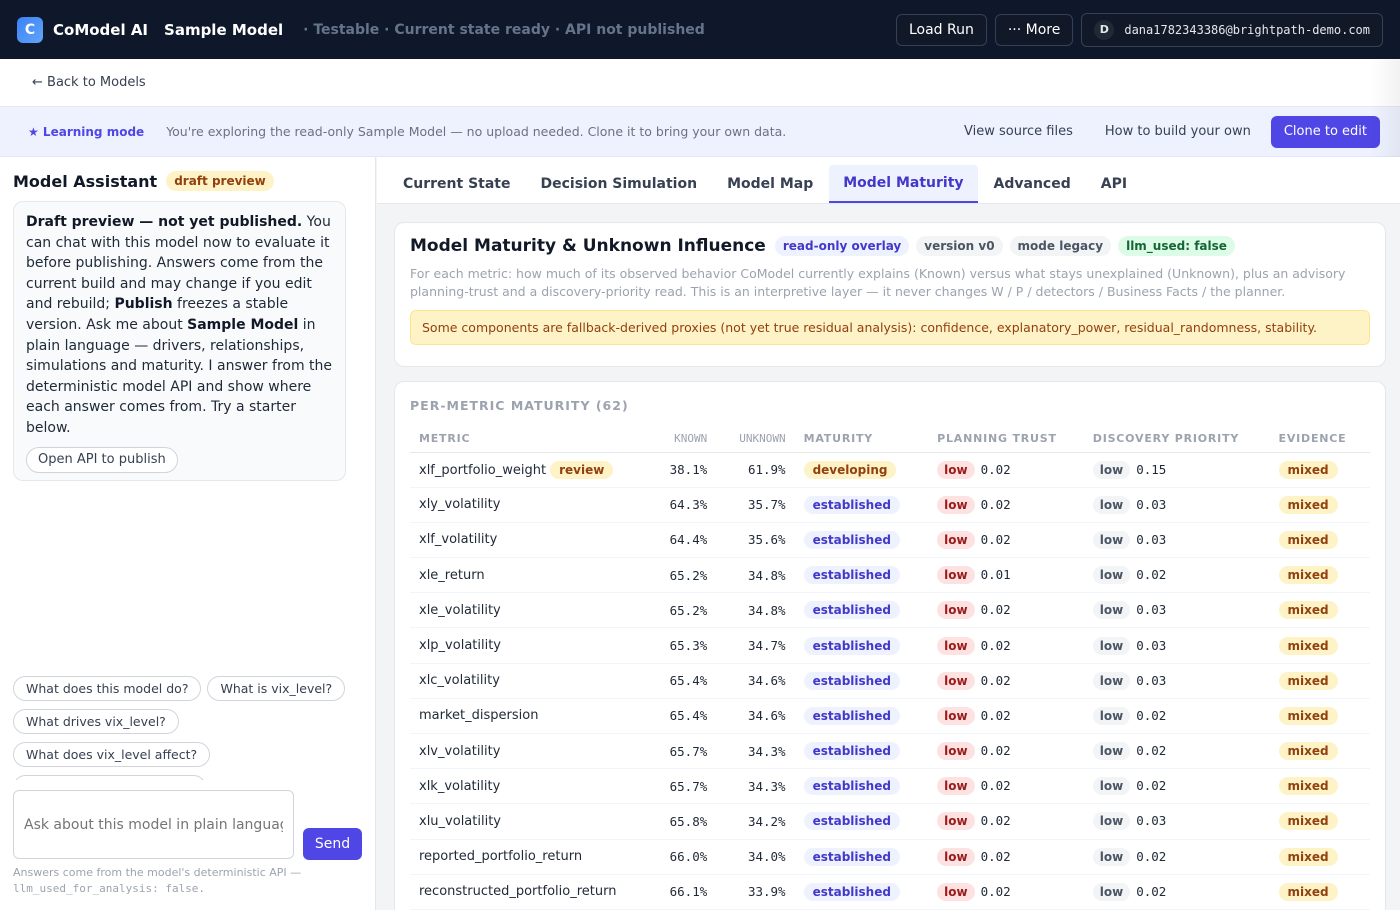  Describe the element at coordinates (941, 29) in the screenshot. I see `load-run-button: Load Run` at that location.